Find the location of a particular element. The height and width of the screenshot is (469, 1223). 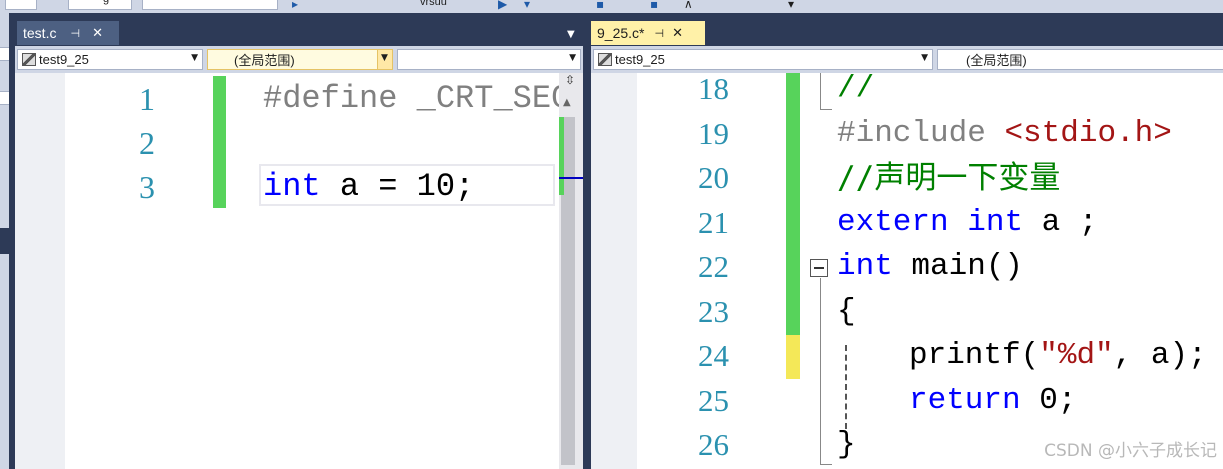

line-number: 18 is located at coordinates (713, 89).